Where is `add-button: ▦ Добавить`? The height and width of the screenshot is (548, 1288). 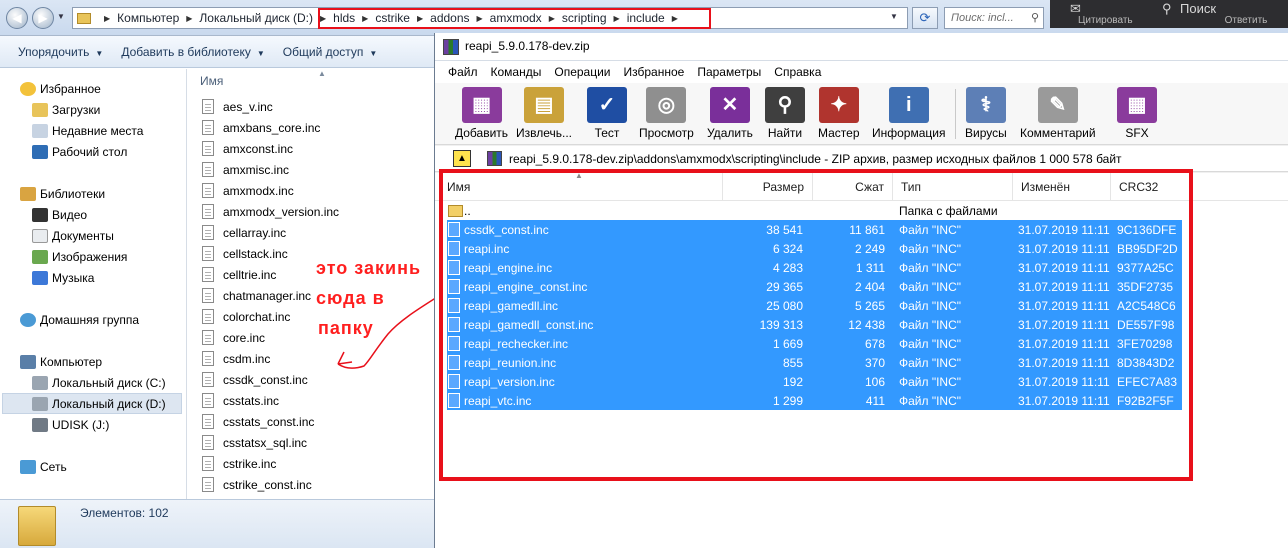 add-button: ▦ Добавить is located at coordinates (481, 113).